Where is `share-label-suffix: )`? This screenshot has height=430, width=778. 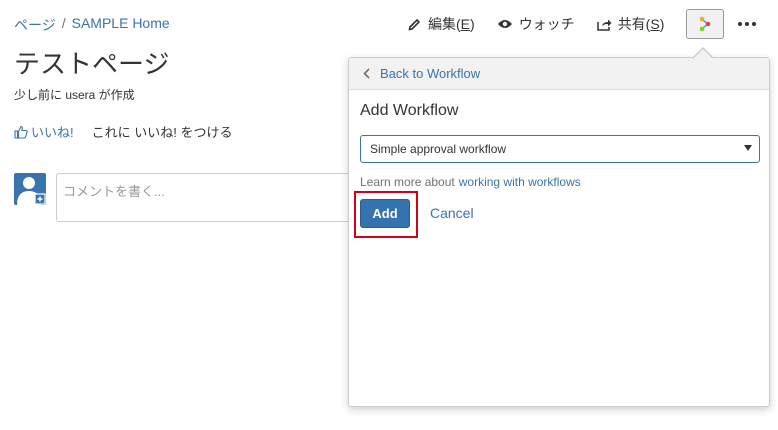
share-label-suffix: ) is located at coordinates (662, 24).